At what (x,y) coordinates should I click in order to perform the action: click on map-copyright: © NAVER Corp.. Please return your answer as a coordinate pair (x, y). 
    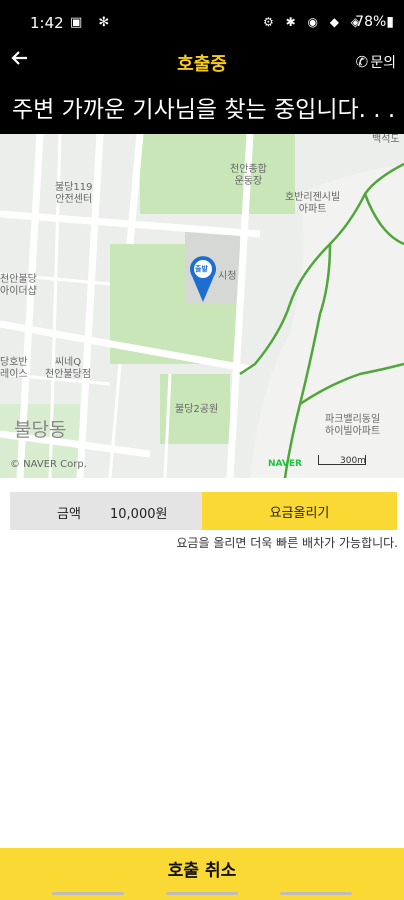
    Looking at the image, I should click on (48, 464).